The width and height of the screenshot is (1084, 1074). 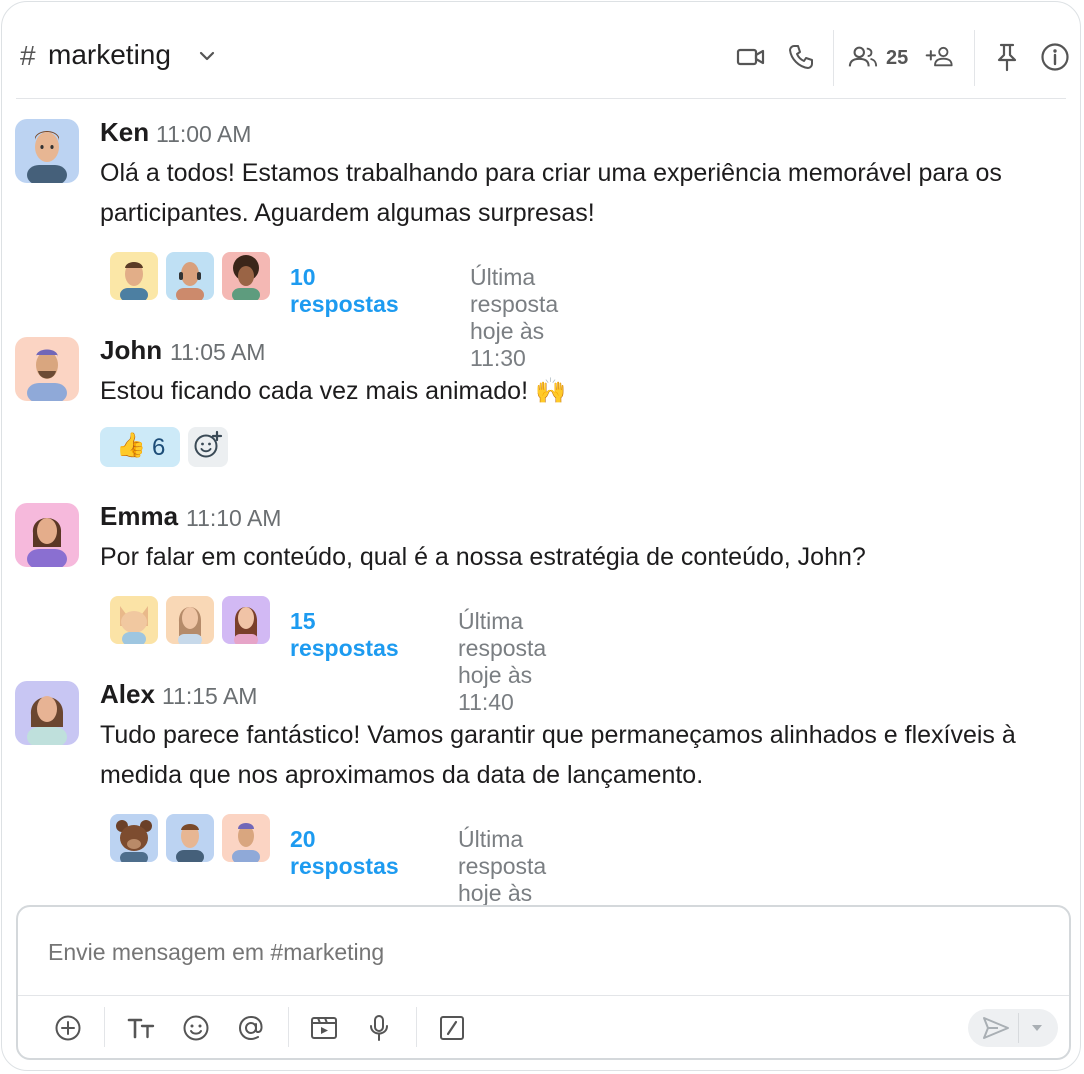 I want to click on message-author: Emma, so click(x=139, y=516).